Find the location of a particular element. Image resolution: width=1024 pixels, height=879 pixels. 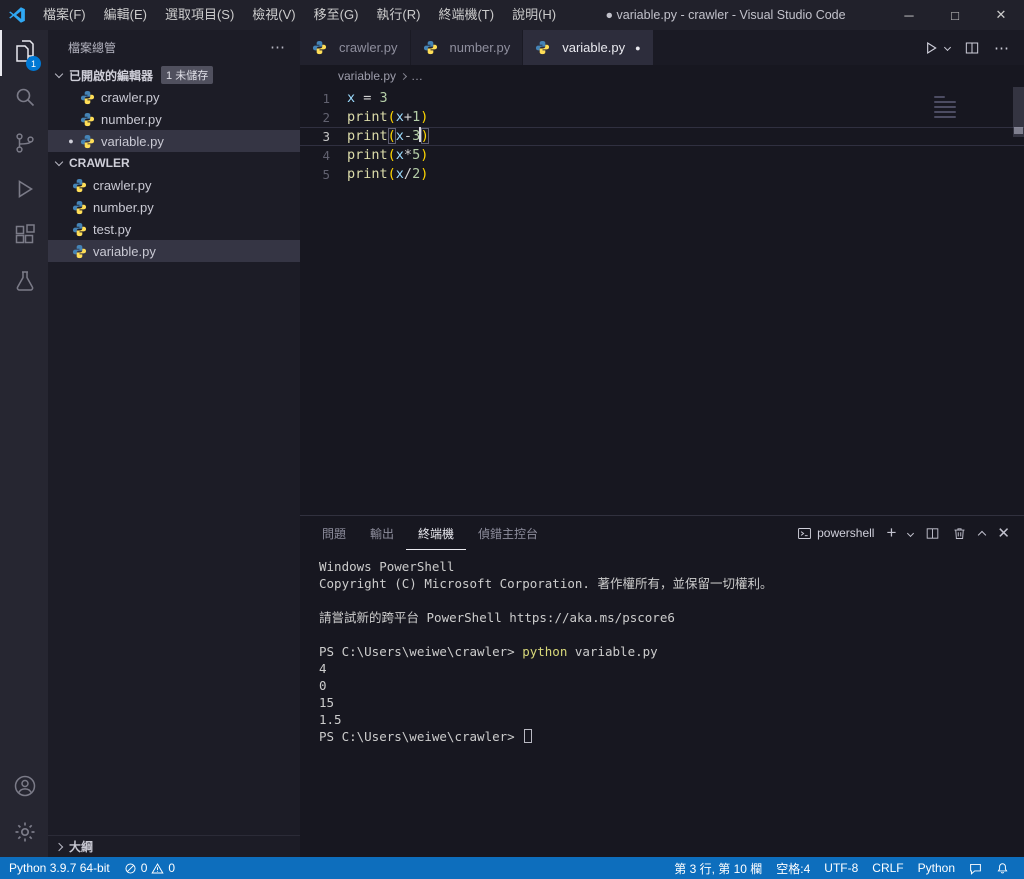

explorer-activity-button: 1 is located at coordinates (24, 53).